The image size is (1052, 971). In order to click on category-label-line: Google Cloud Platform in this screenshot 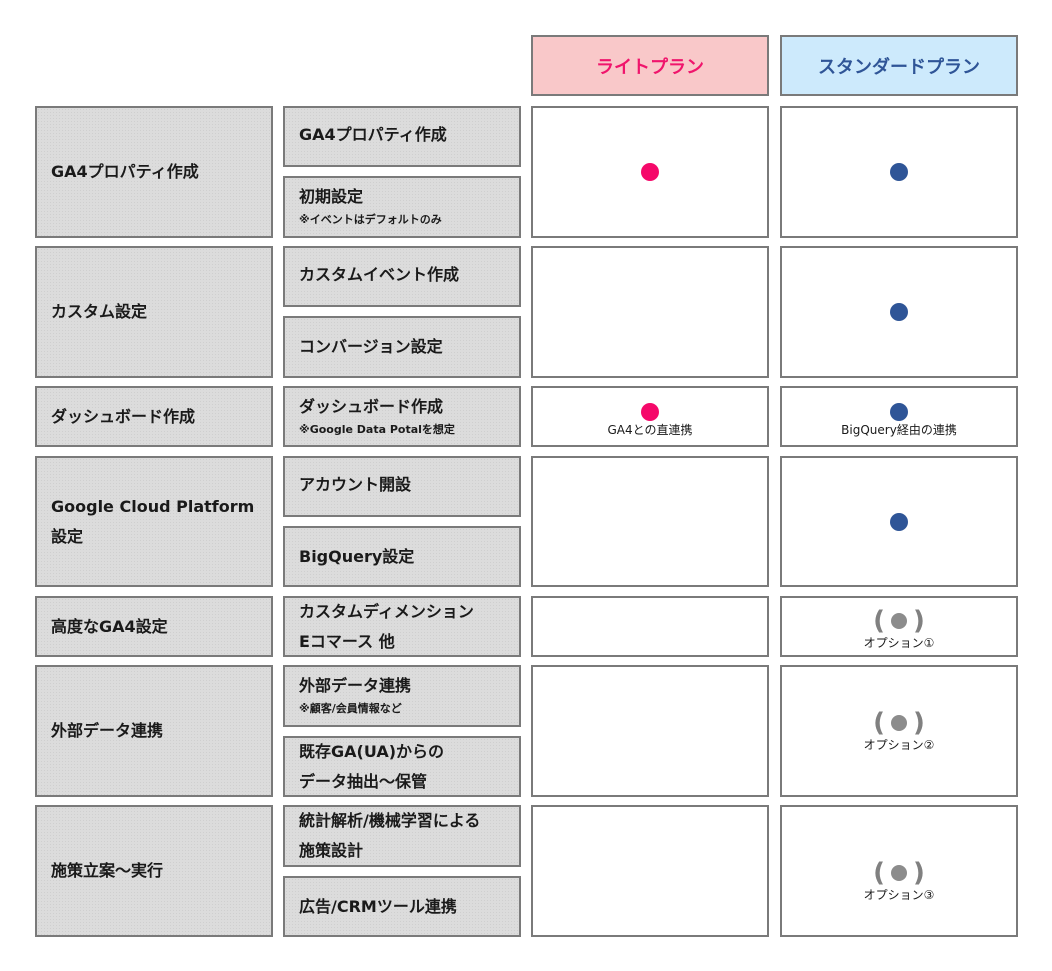, I will do `click(153, 506)`.